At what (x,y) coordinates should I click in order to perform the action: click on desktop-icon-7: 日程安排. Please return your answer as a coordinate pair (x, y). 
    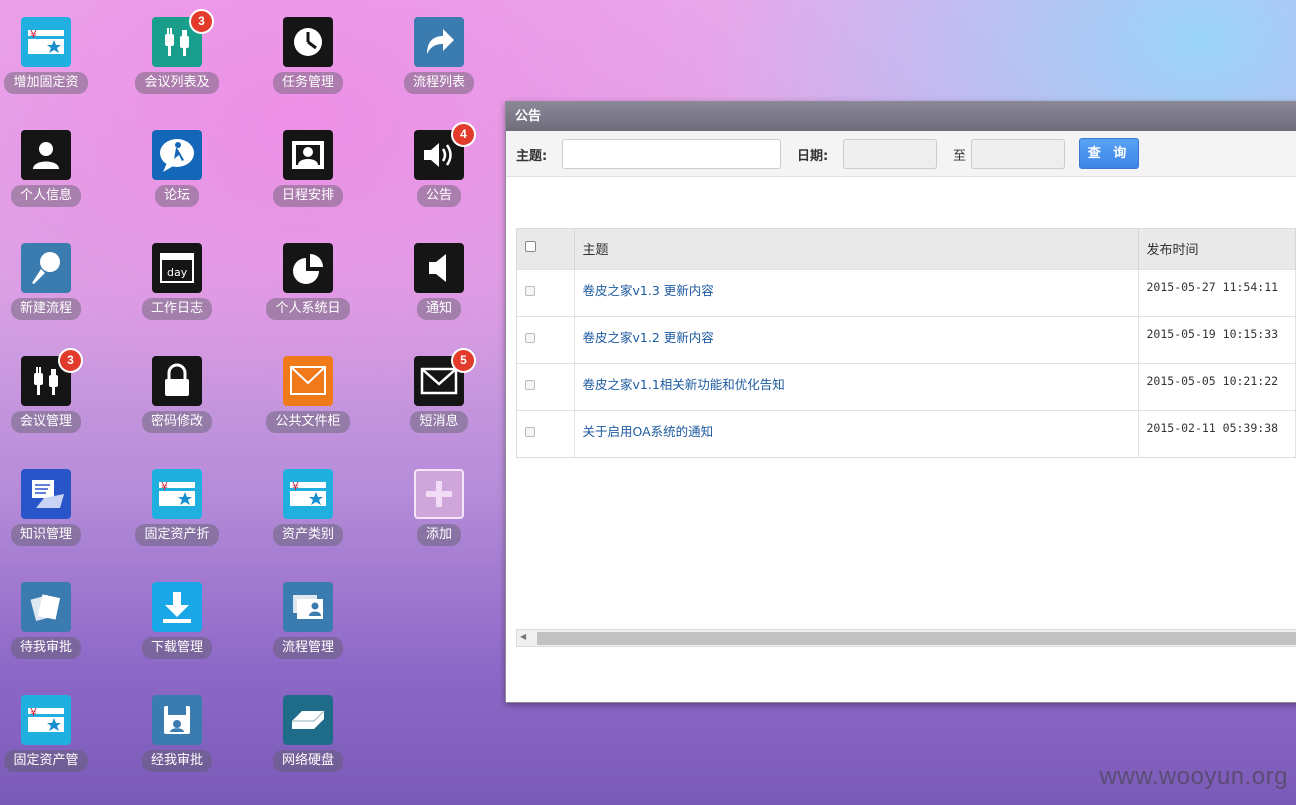
    Looking at the image, I should click on (308, 170).